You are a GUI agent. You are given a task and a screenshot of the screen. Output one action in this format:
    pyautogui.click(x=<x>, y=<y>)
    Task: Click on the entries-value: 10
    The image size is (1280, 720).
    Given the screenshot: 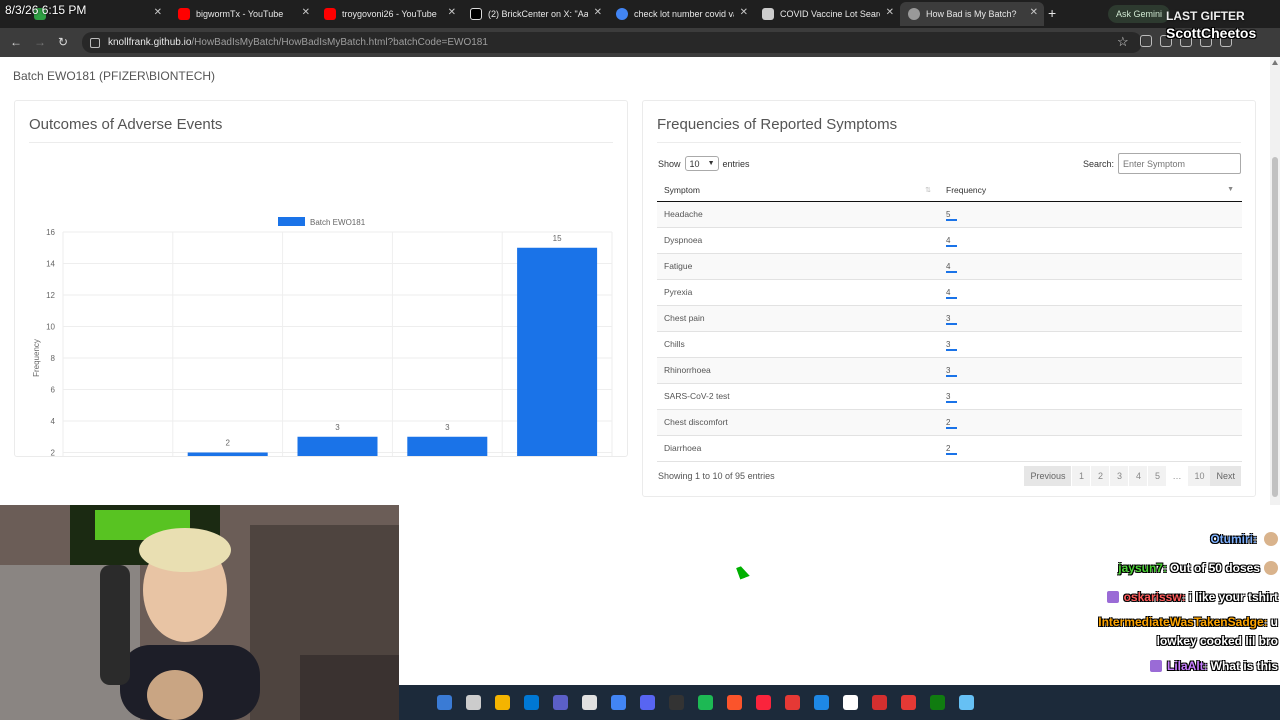 What is the action you would take?
    pyautogui.click(x=694, y=163)
    